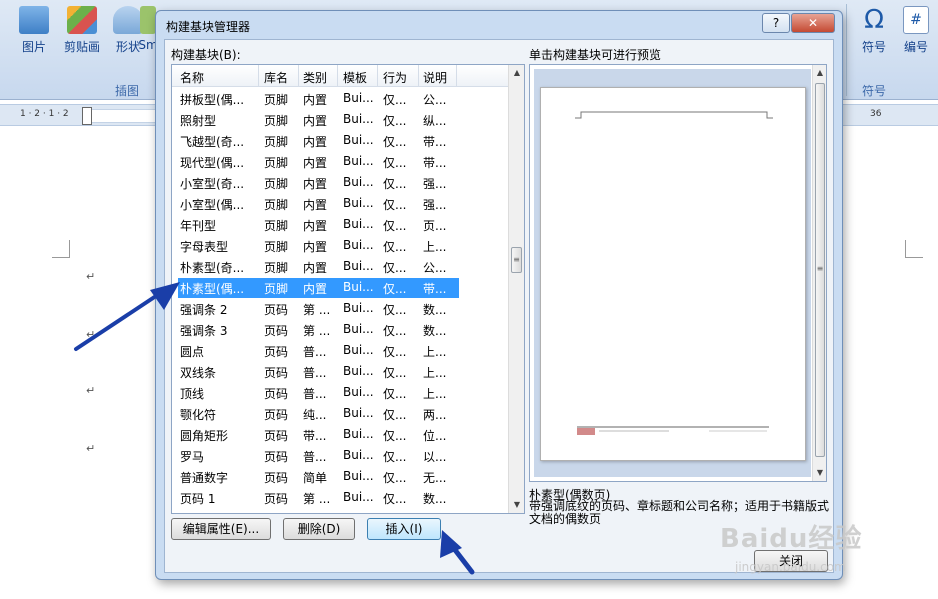  I want to click on pointer-arrow-list, so click(116, 322).